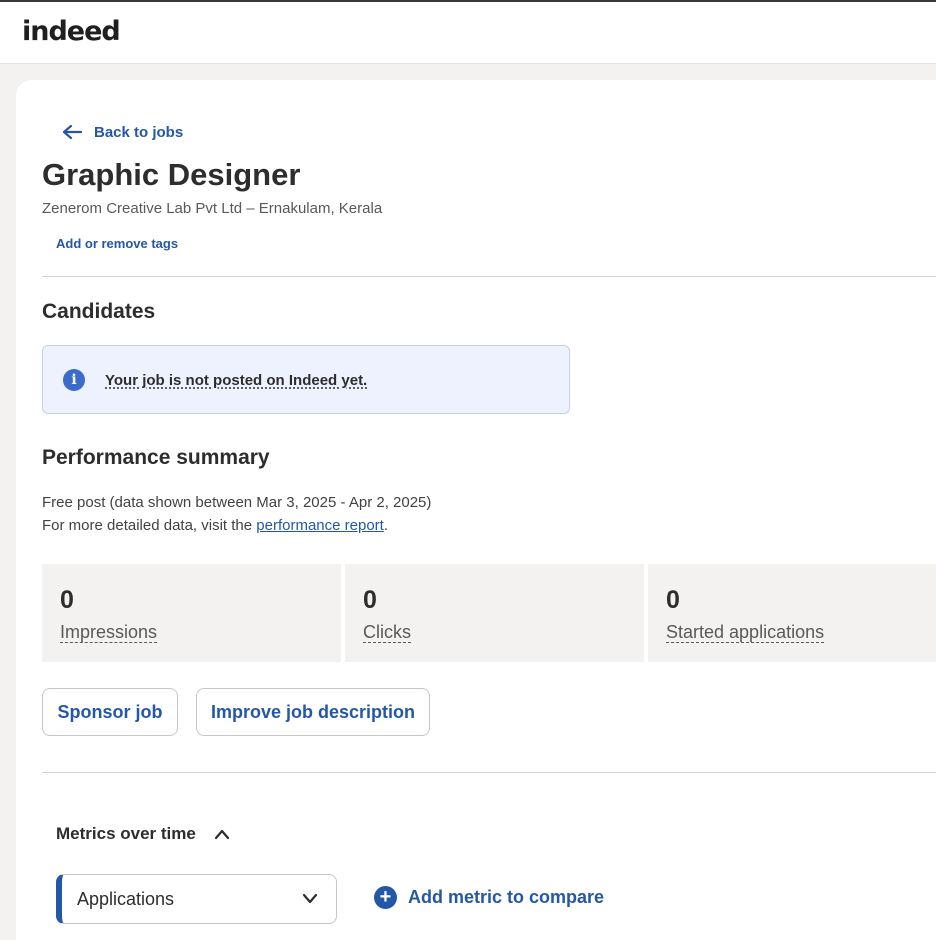 Image resolution: width=936 pixels, height=940 pixels. Describe the element at coordinates (494, 613) in the screenshot. I see `stat-clicks: 0 Clicks` at that location.